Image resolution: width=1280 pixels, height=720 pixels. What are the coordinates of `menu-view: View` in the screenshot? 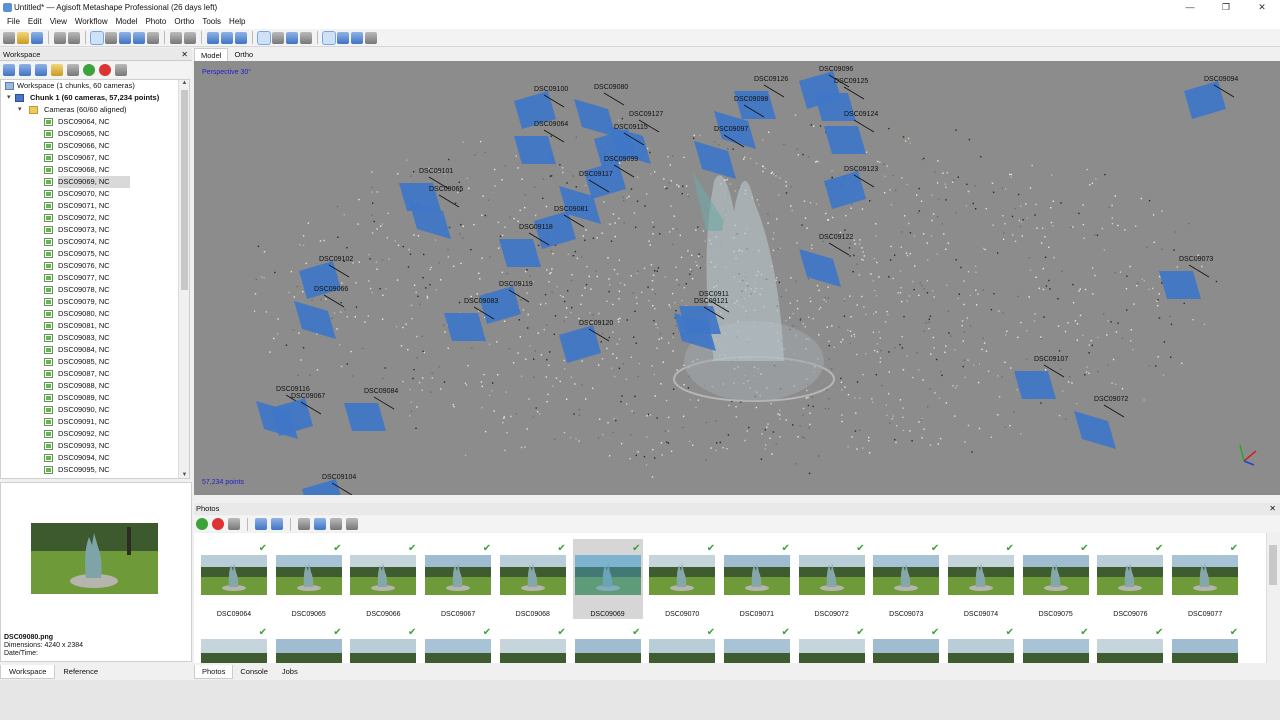 It's located at (58, 22).